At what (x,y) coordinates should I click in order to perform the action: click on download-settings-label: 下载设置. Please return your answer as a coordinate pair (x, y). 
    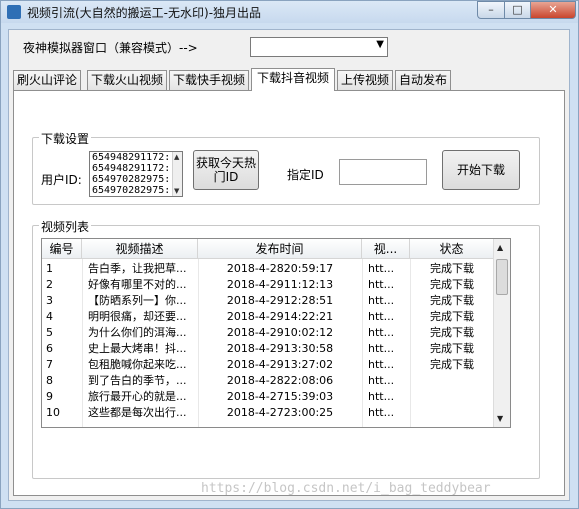
    Looking at the image, I should click on (65, 138).